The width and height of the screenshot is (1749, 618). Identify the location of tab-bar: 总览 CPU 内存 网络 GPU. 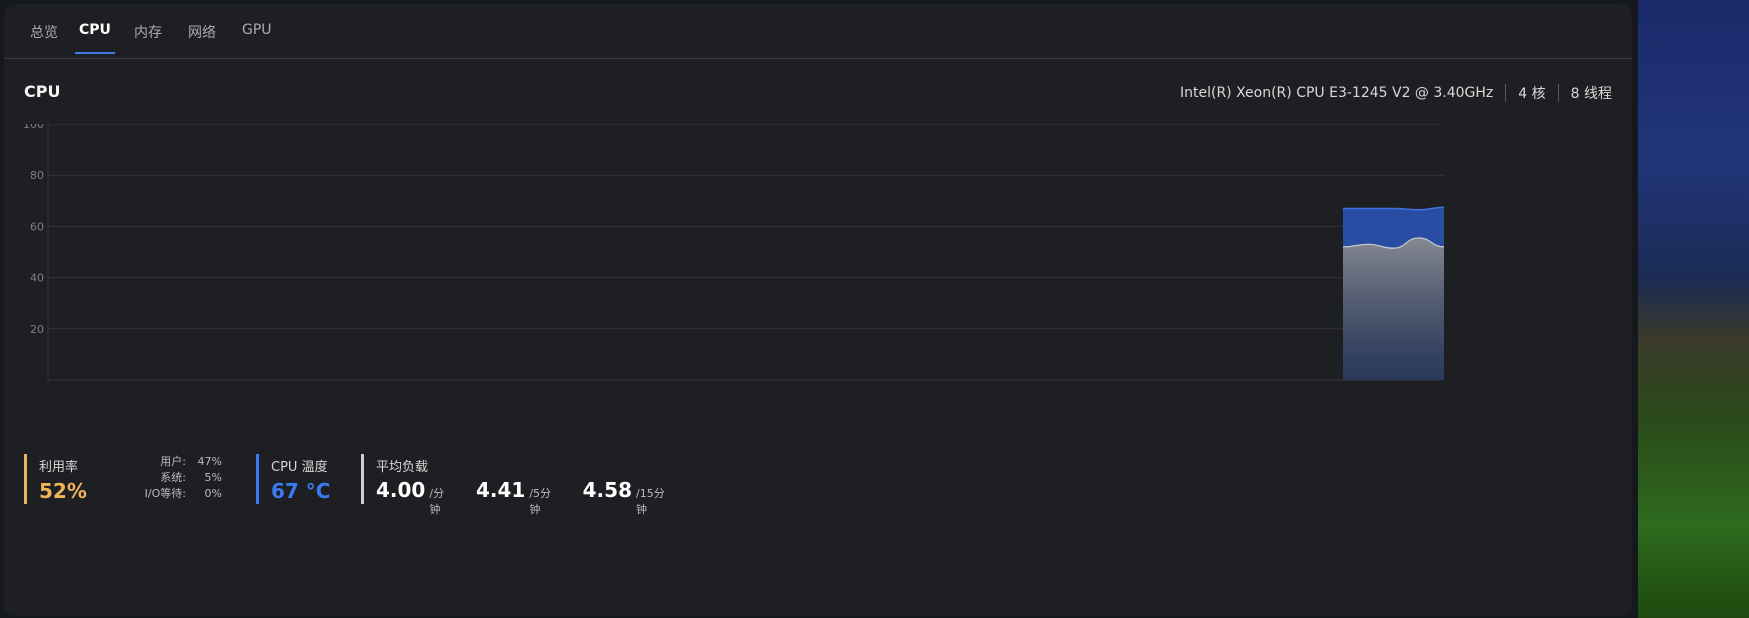
(818, 31).